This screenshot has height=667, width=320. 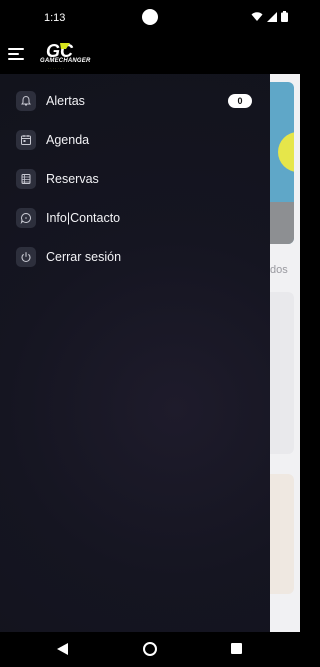 I want to click on drawer-item-label: Reservas, so click(x=72, y=179).